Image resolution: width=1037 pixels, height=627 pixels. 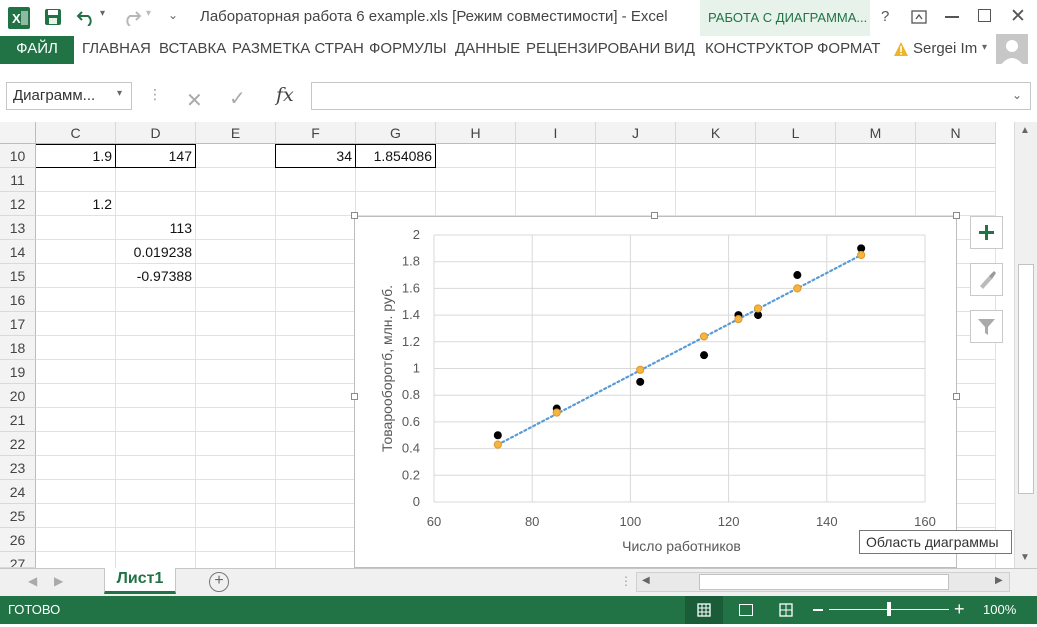 What do you see at coordinates (18, 372) in the screenshot?
I see `row-header-19: 19` at bounding box center [18, 372].